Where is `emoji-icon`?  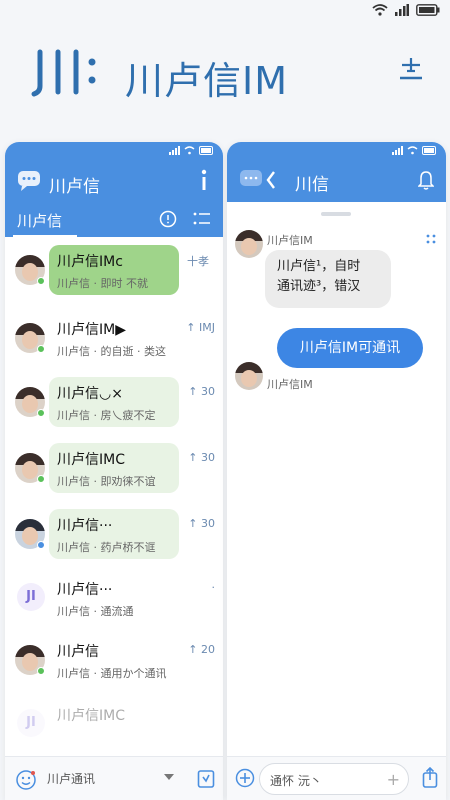 emoji-icon is located at coordinates (26, 780).